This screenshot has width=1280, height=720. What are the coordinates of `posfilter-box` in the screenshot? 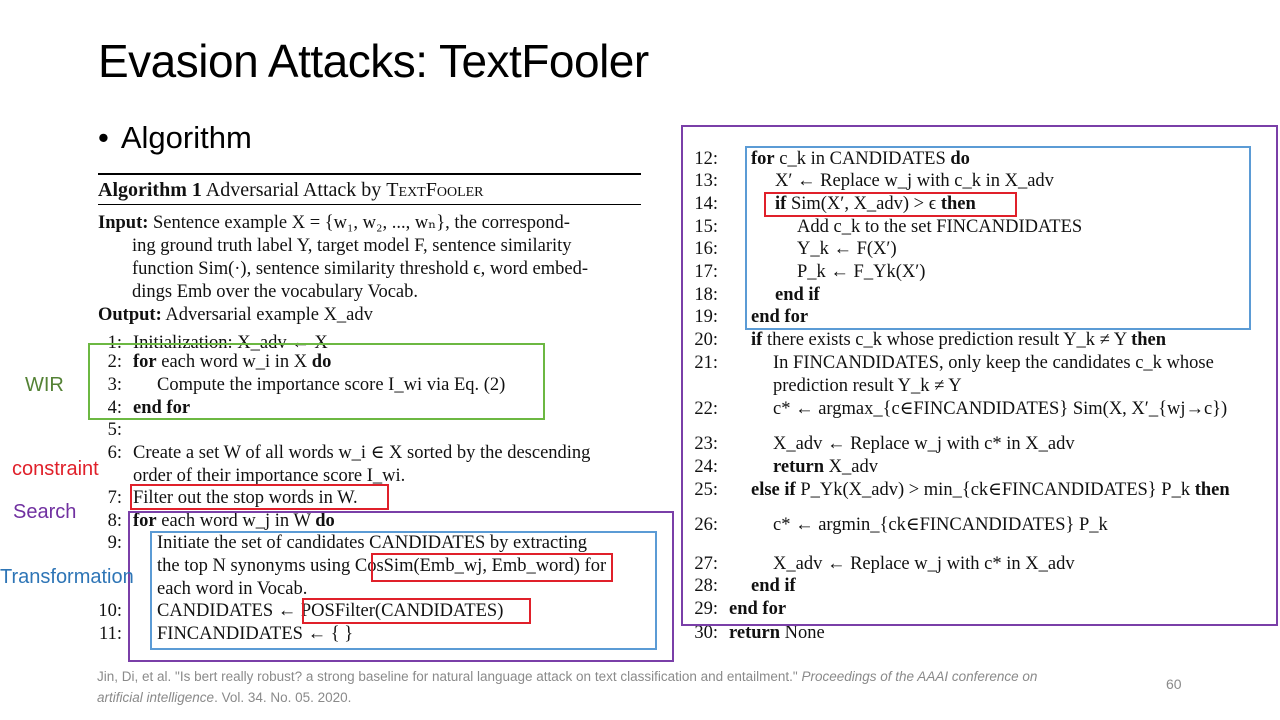 It's located at (416, 611).